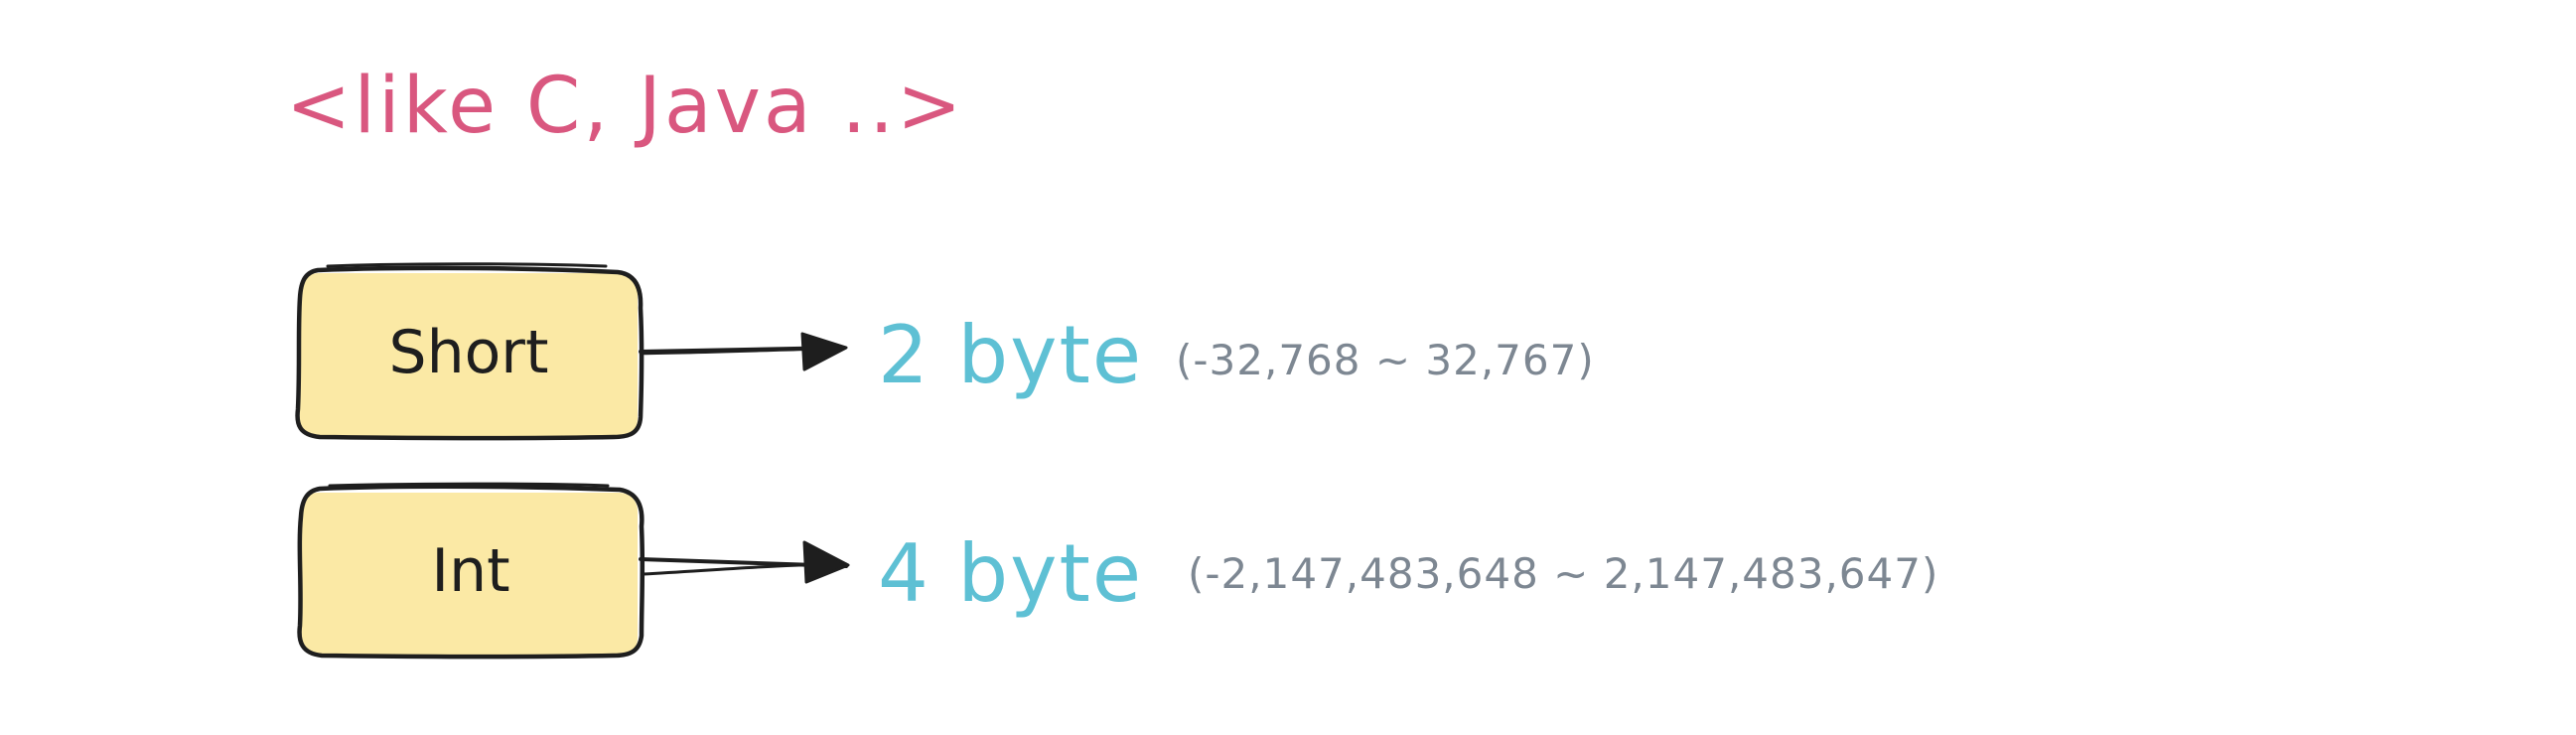 The image size is (2576, 735). I want to click on int-type-label: Int, so click(471, 571).